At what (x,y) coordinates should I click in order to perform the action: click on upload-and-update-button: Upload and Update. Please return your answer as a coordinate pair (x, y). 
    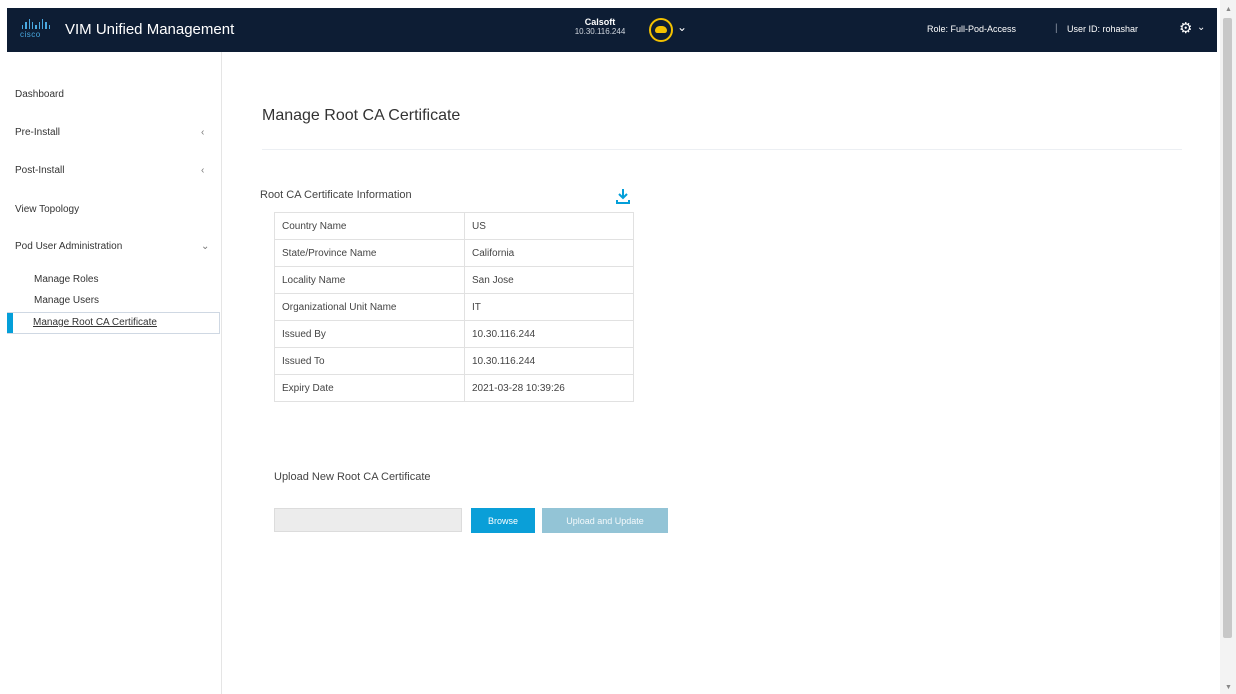
    Looking at the image, I should click on (605, 520).